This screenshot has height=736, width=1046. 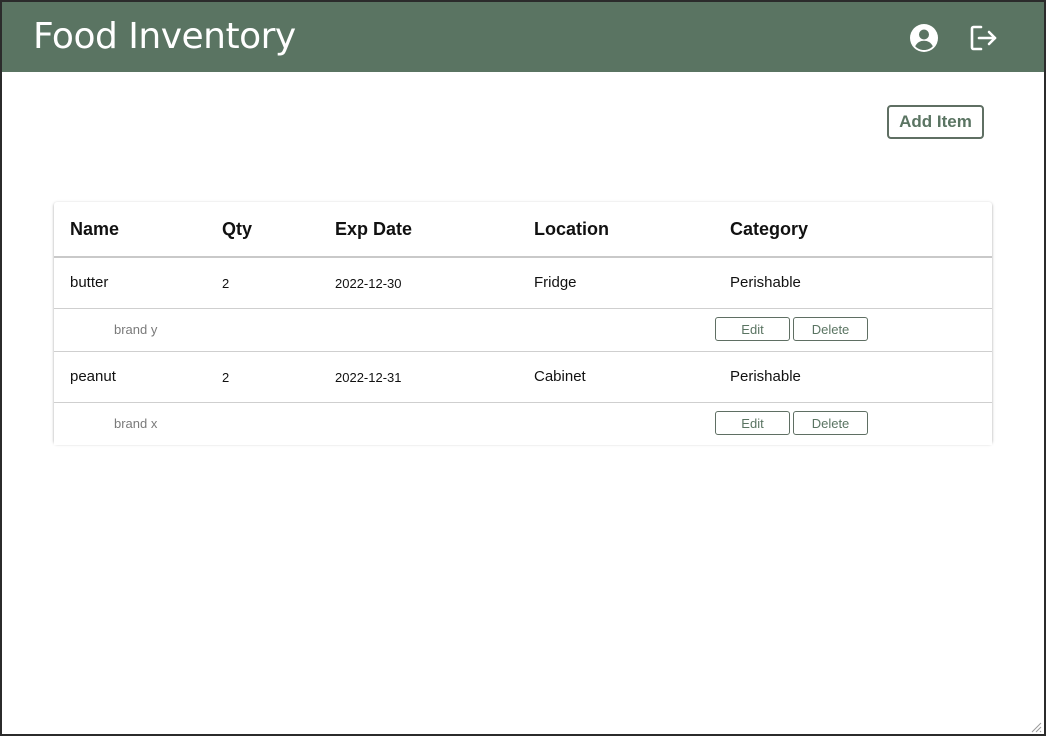 What do you see at coordinates (769, 229) in the screenshot?
I see `column-header-category: Category` at bounding box center [769, 229].